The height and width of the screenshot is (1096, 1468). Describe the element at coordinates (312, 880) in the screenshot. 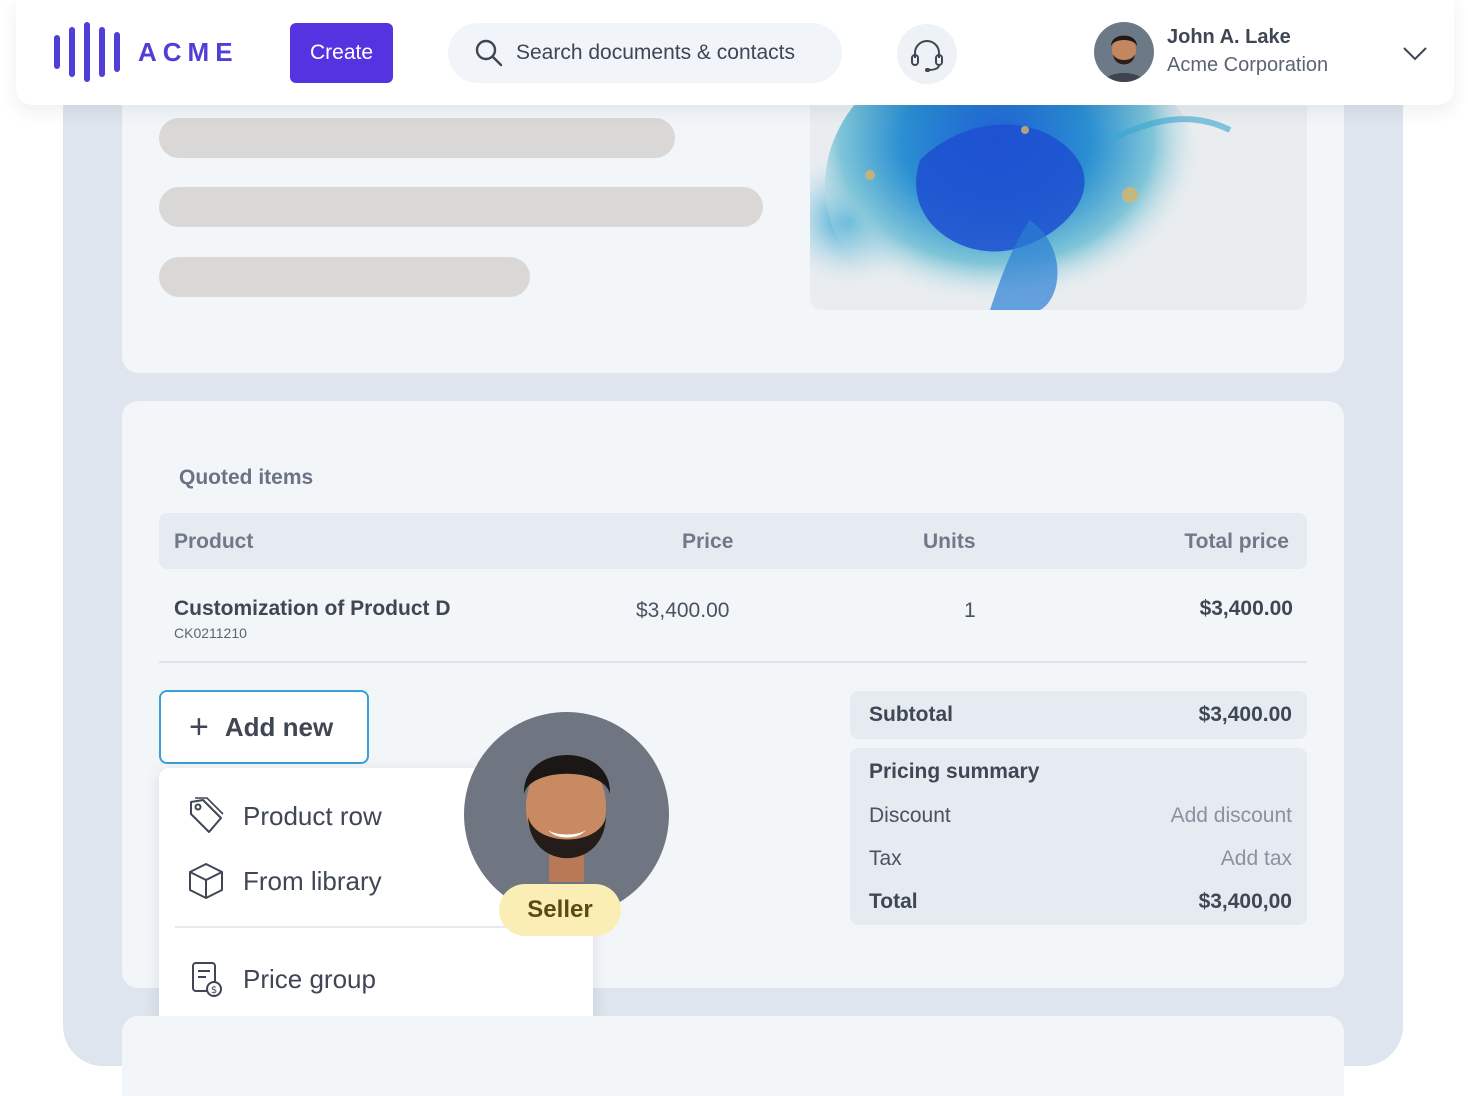

I see `menu-item-label: From library` at that location.